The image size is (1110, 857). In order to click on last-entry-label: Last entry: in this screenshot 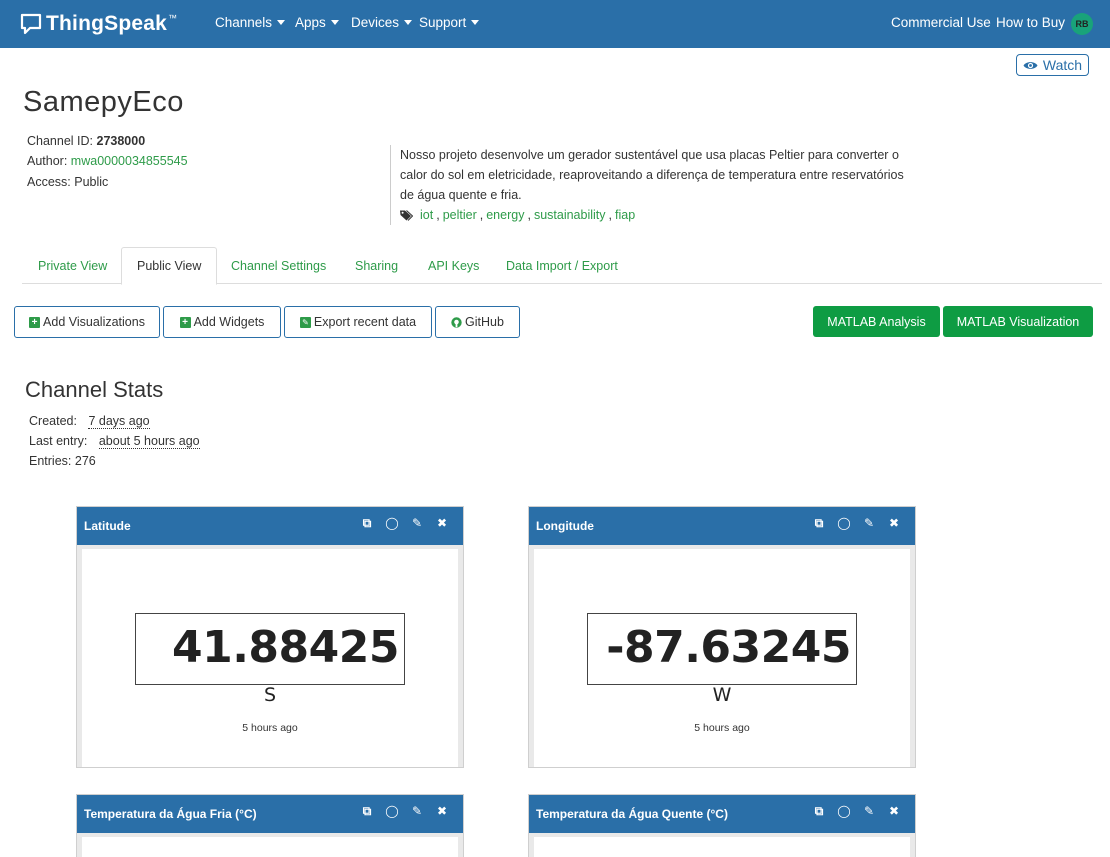, I will do `click(58, 441)`.